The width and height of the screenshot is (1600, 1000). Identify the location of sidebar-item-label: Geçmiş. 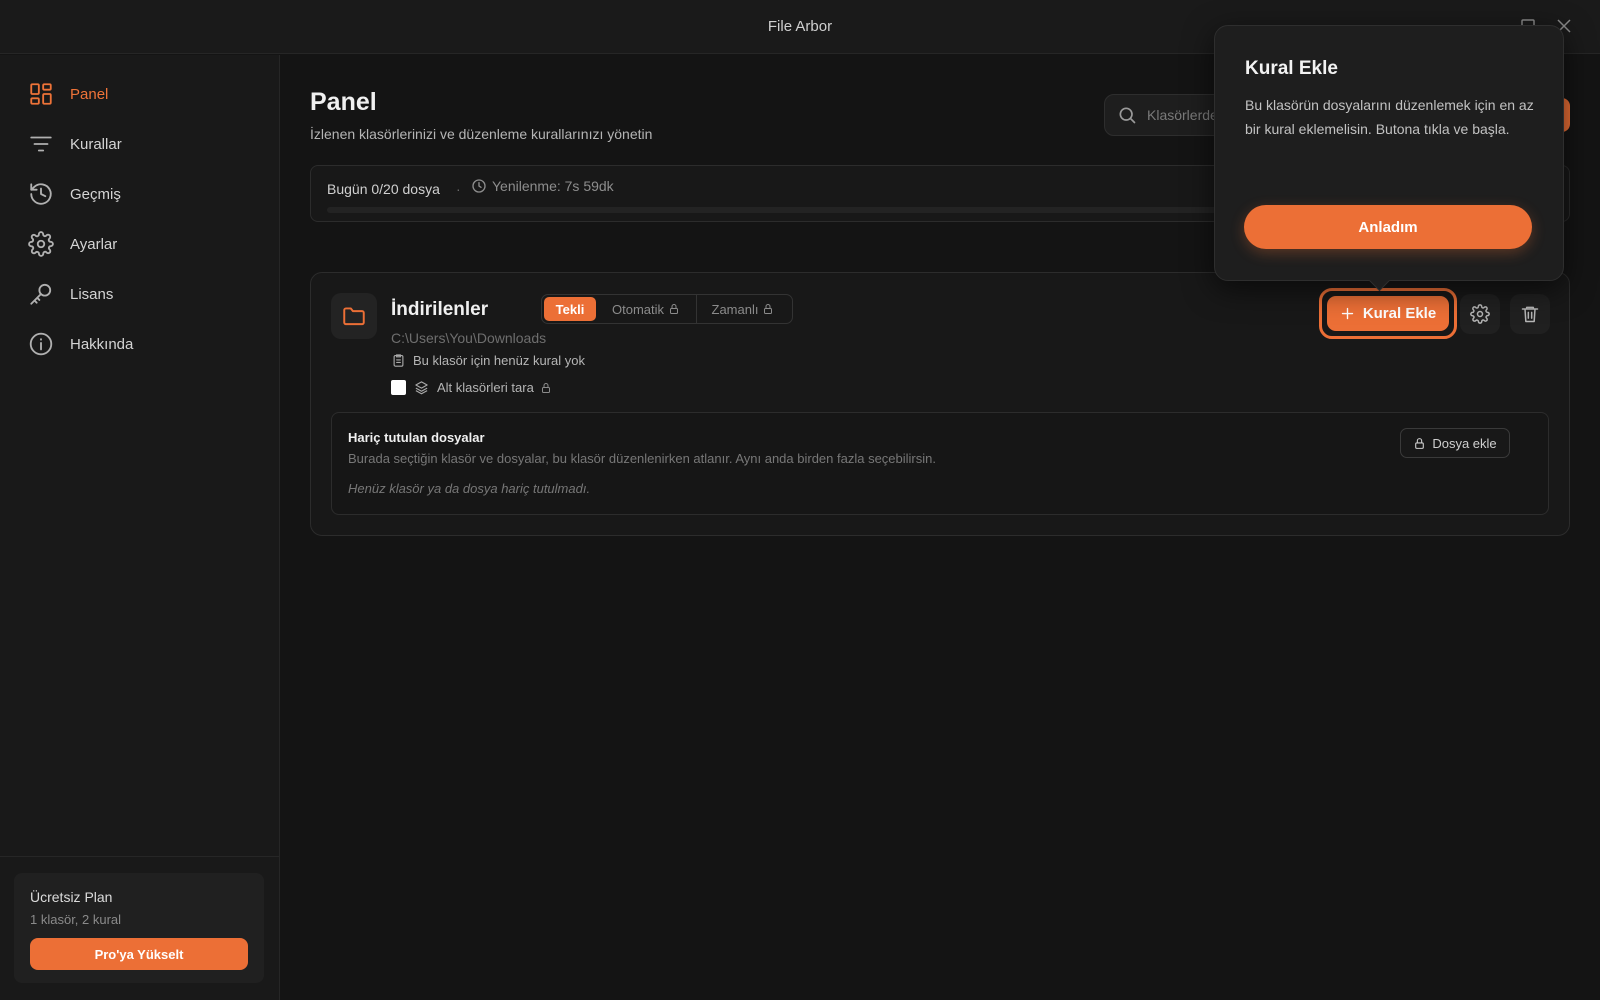
(95, 194).